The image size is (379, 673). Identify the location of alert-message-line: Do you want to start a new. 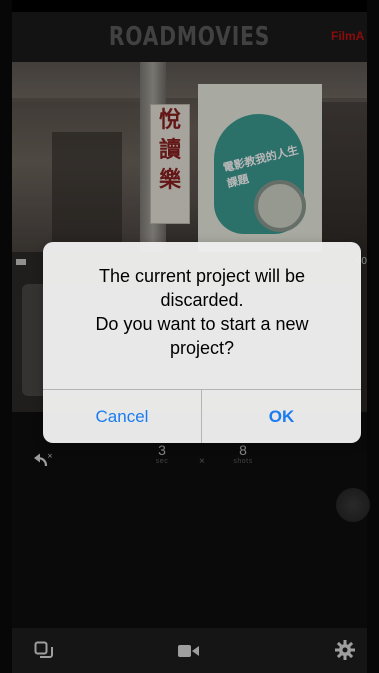
(202, 324).